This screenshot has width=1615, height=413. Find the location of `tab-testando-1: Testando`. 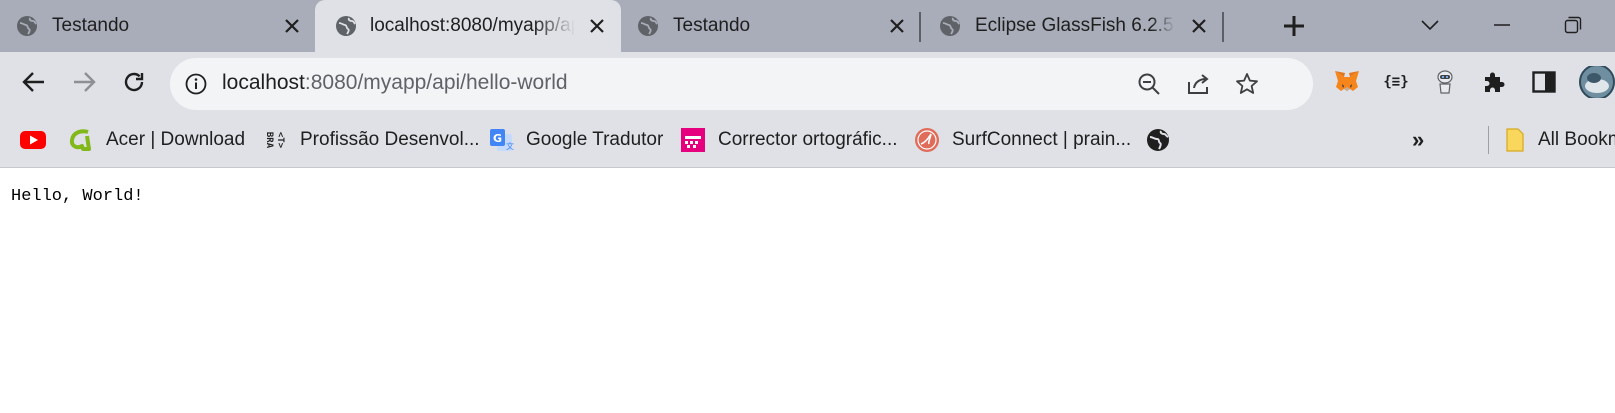

tab-testando-1: Testando is located at coordinates (156, 26).